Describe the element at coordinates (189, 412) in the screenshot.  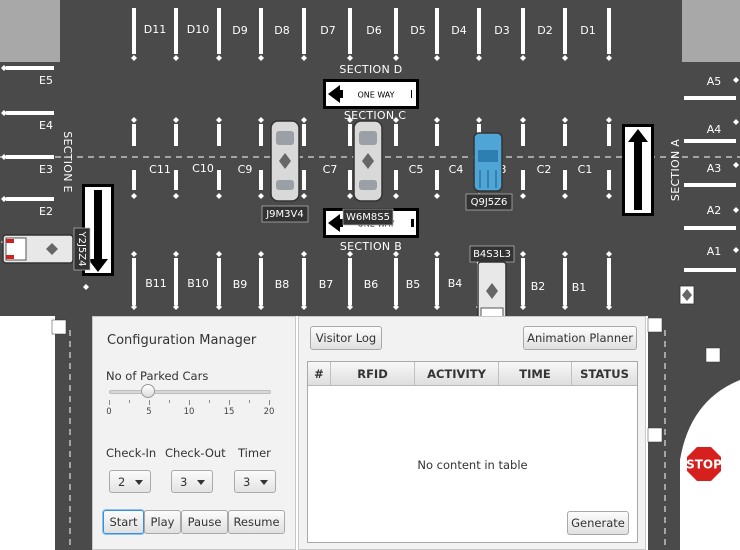
I see `slider-tick-label: 10` at that location.